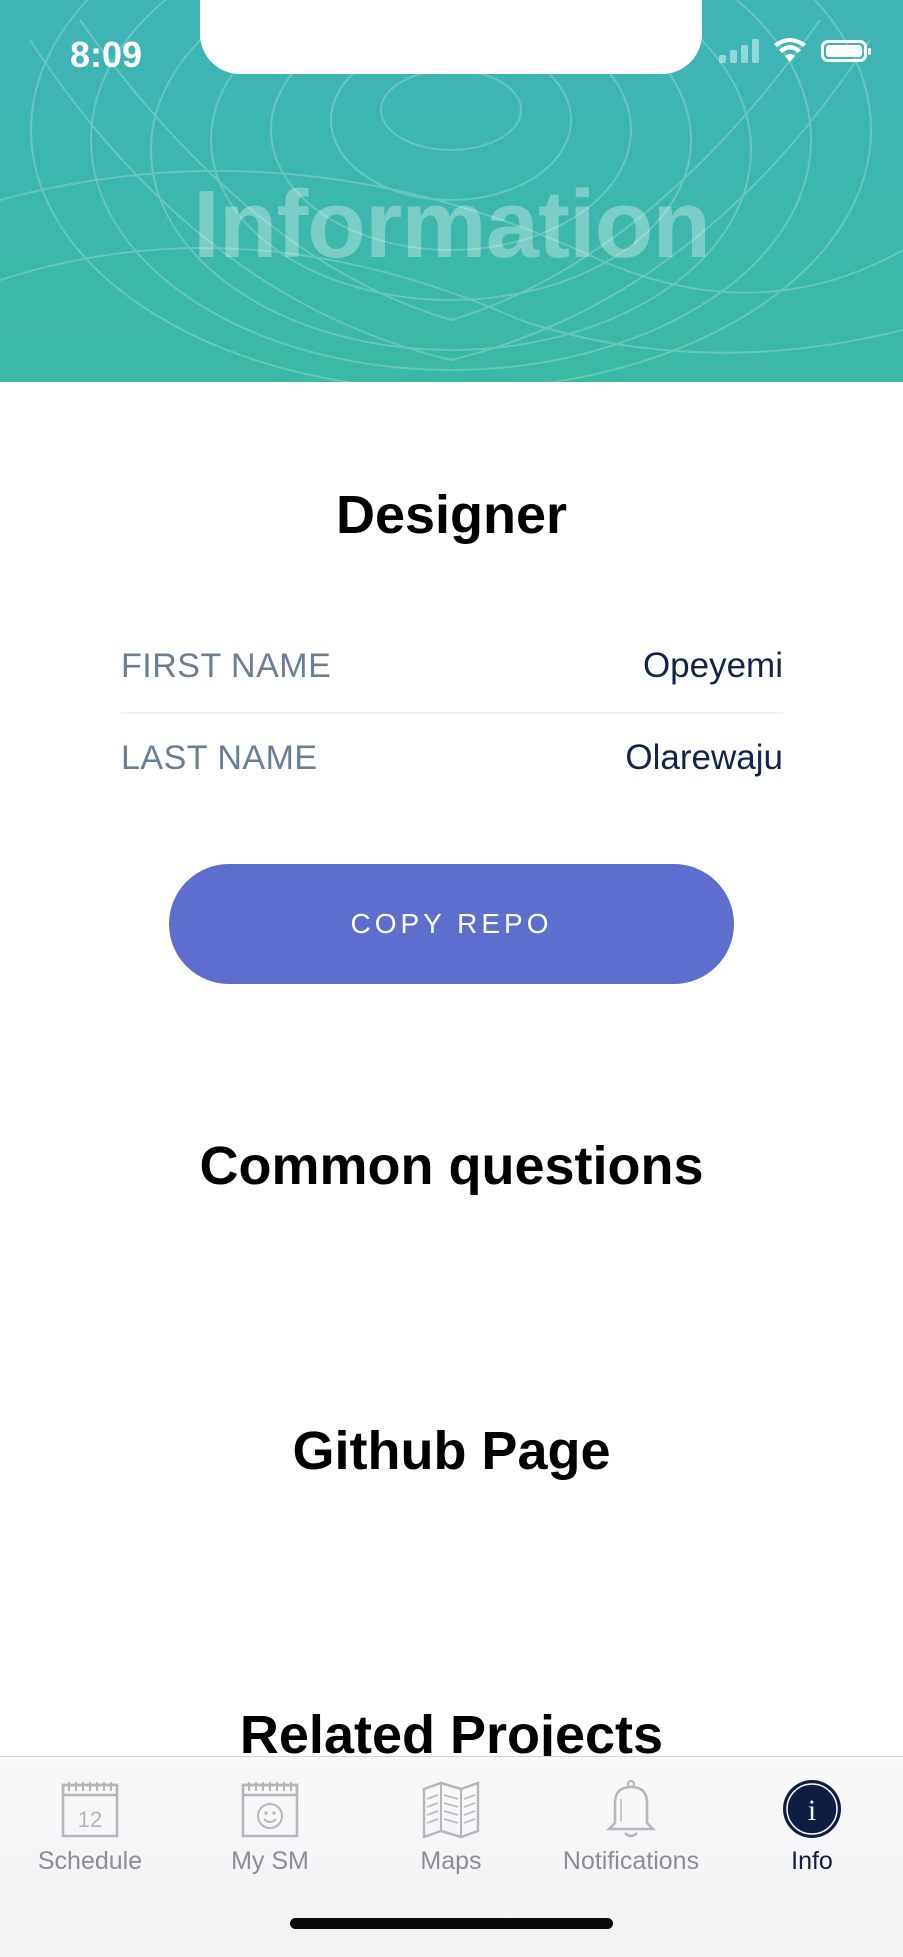  Describe the element at coordinates (451, 37) in the screenshot. I see `device-notch` at that location.